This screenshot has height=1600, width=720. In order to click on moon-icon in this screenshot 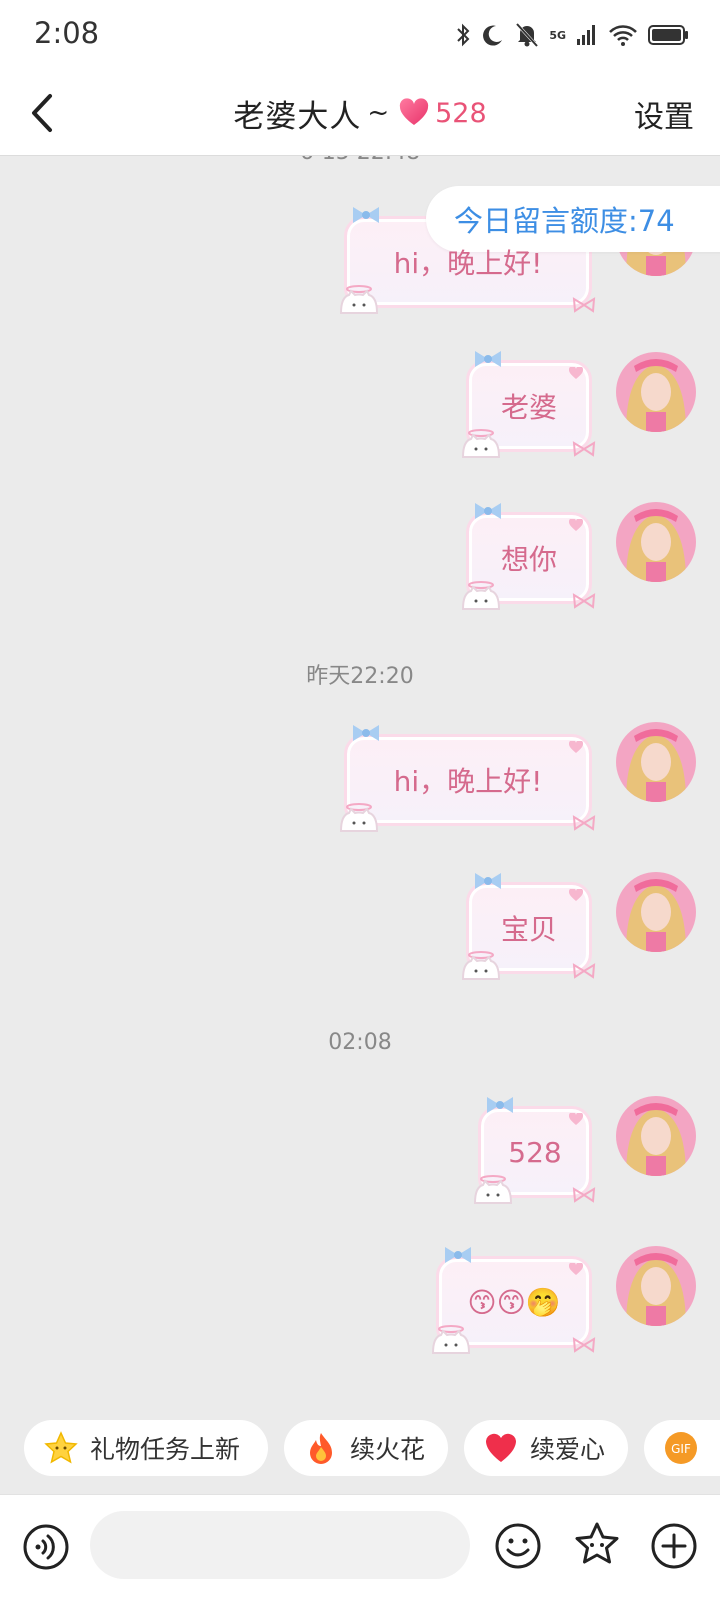, I will do `click(493, 35)`.